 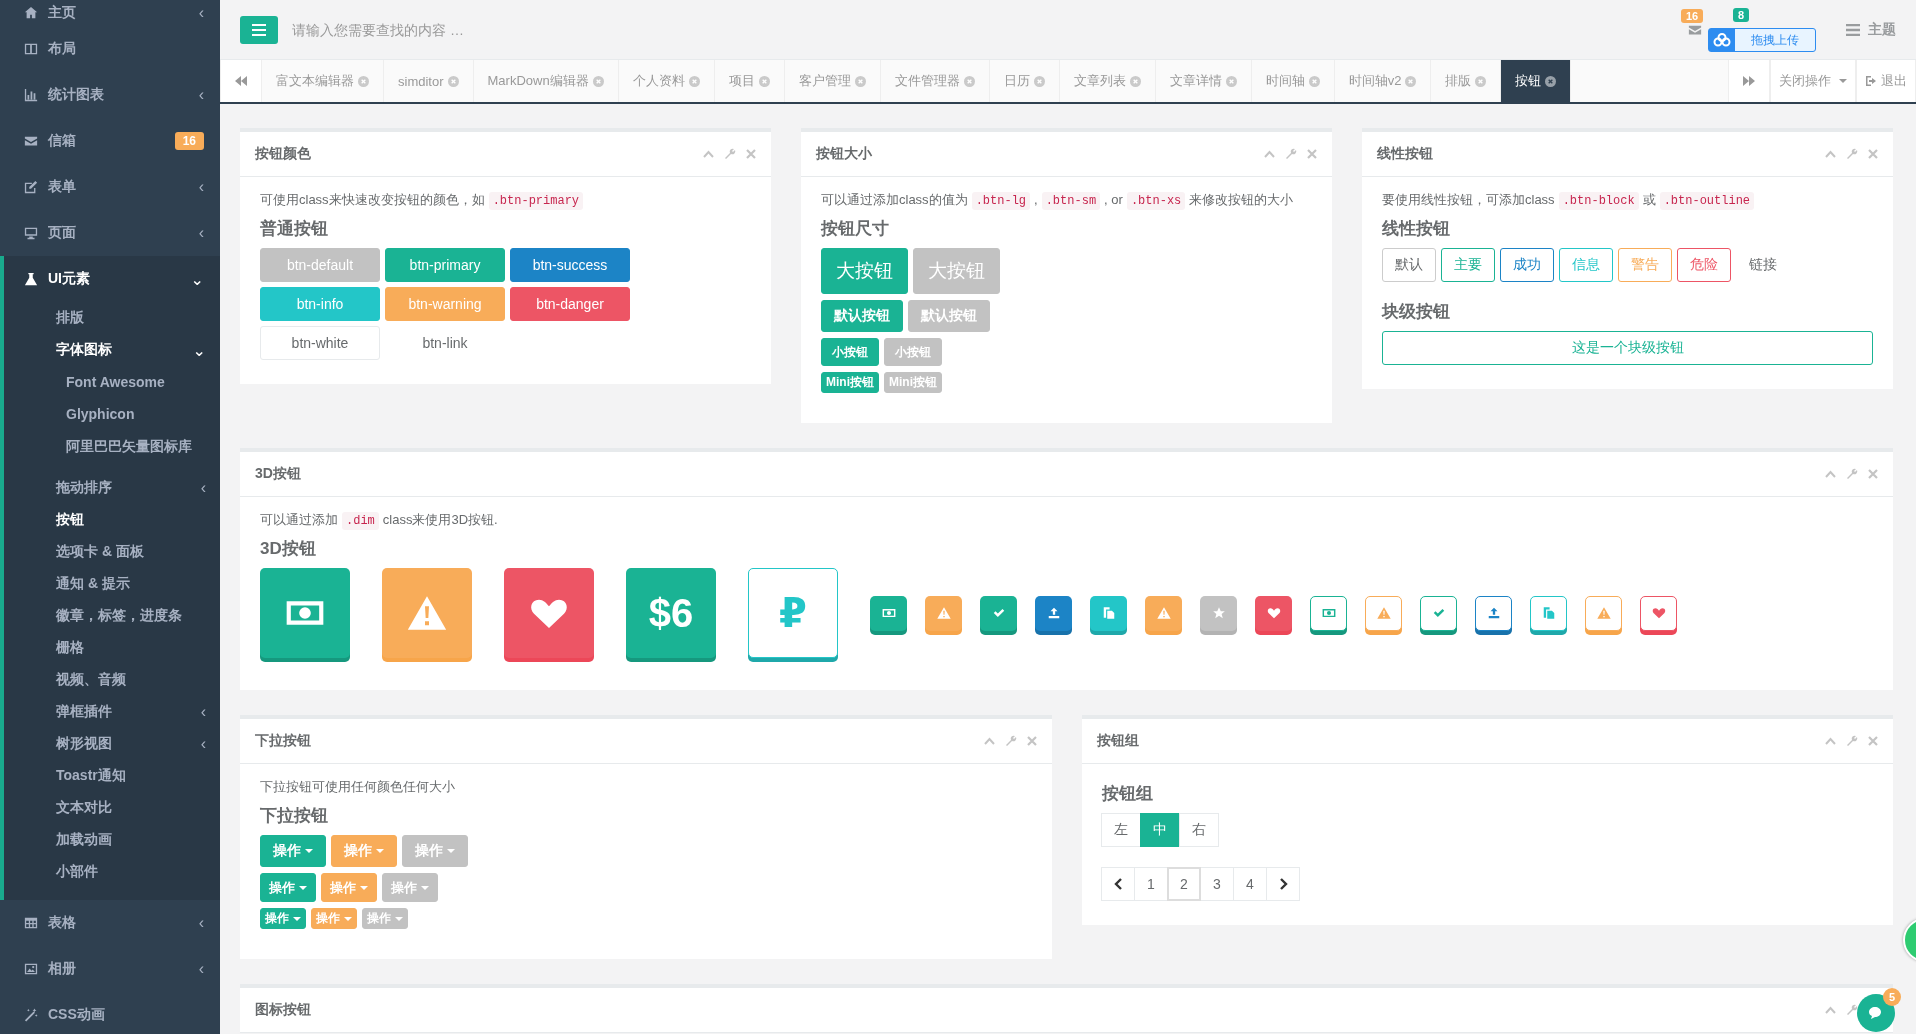 What do you see at coordinates (128, 712) in the screenshot?
I see `nav-subitem: 弹框插件` at bounding box center [128, 712].